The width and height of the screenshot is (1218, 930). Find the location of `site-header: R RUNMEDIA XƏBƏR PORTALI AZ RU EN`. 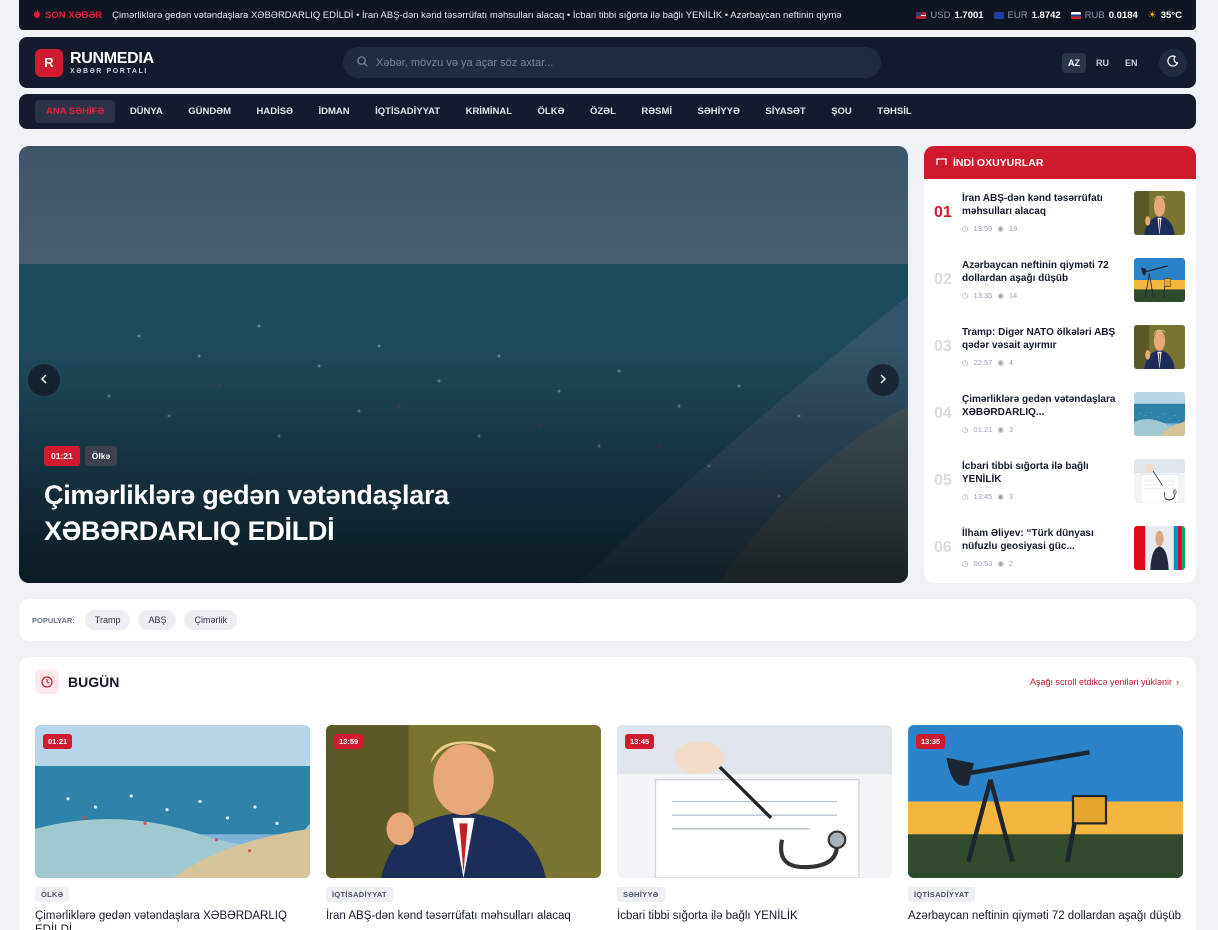

site-header: R RUNMEDIA XƏBƏR PORTALI AZ RU EN is located at coordinates (607, 62).